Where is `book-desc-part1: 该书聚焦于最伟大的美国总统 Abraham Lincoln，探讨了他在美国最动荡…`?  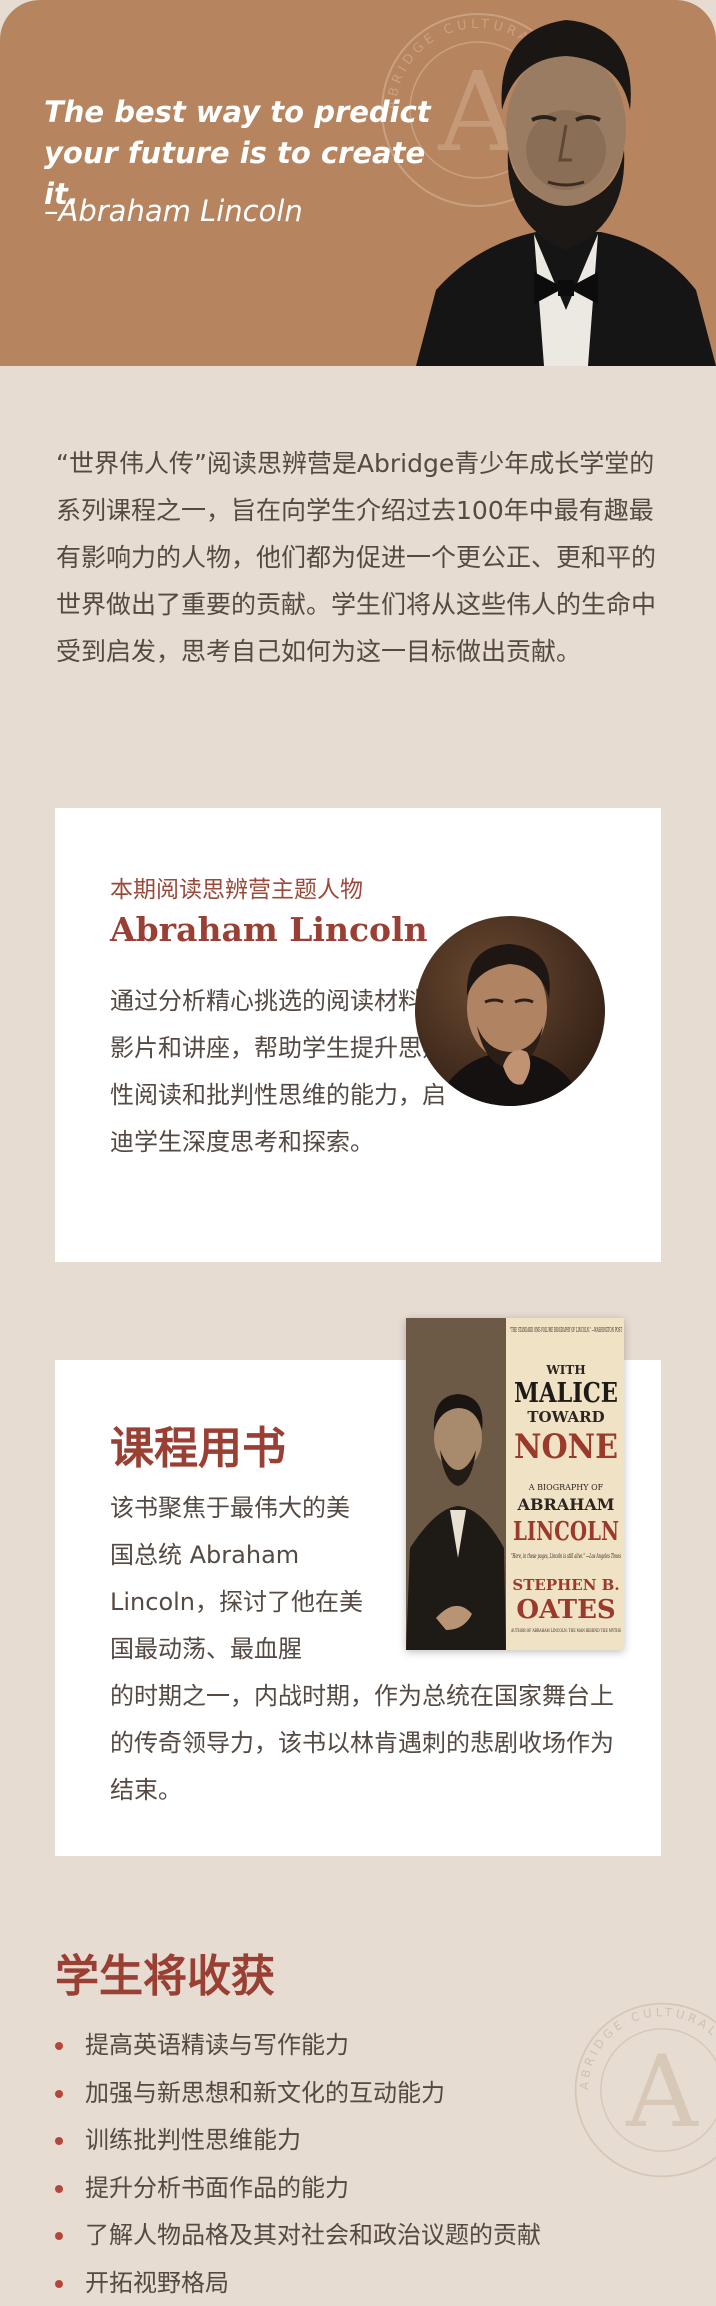
book-desc-part1: 该书聚焦于最伟大的美国总统 Abraham Lincoln，探讨了他在美国最动荡… is located at coordinates (237, 1578).